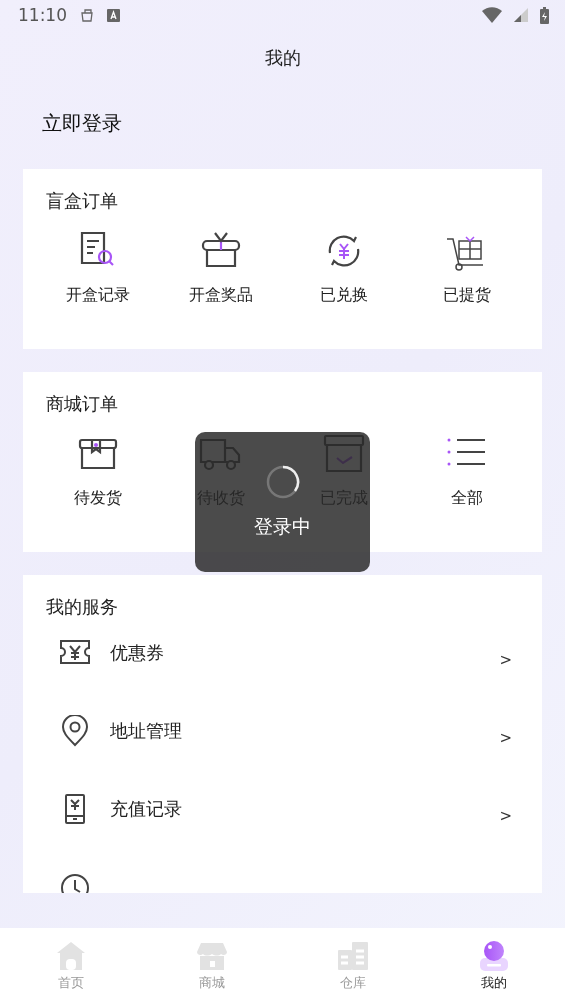  What do you see at coordinates (544, 15) in the screenshot?
I see `battery-icon` at bounding box center [544, 15].